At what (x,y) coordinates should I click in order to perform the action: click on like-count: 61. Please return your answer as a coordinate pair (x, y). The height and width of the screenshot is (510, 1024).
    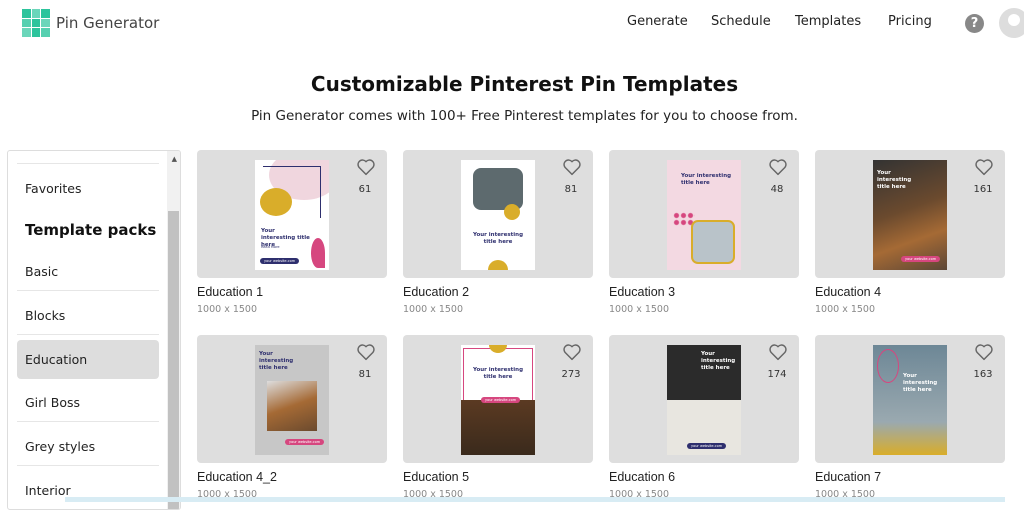
    Looking at the image, I should click on (365, 189).